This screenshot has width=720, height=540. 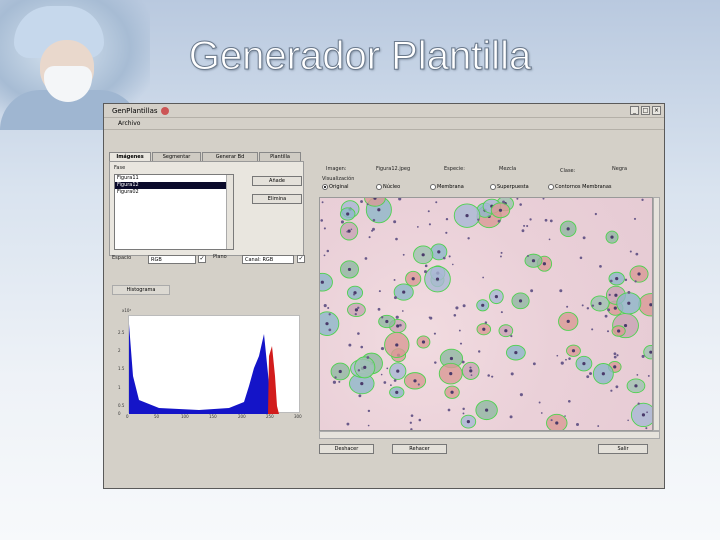 What do you see at coordinates (656, 110) in the screenshot?
I see `close-button: ×` at bounding box center [656, 110].